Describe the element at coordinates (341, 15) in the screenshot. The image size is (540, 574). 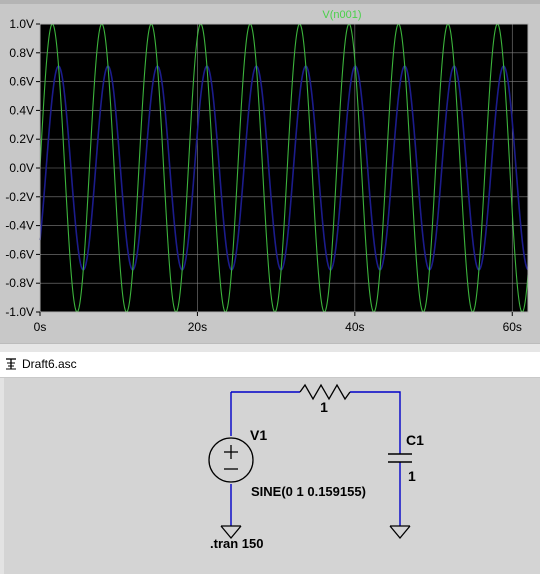
I see `trace-label-v-n001: V(n001)` at that location.